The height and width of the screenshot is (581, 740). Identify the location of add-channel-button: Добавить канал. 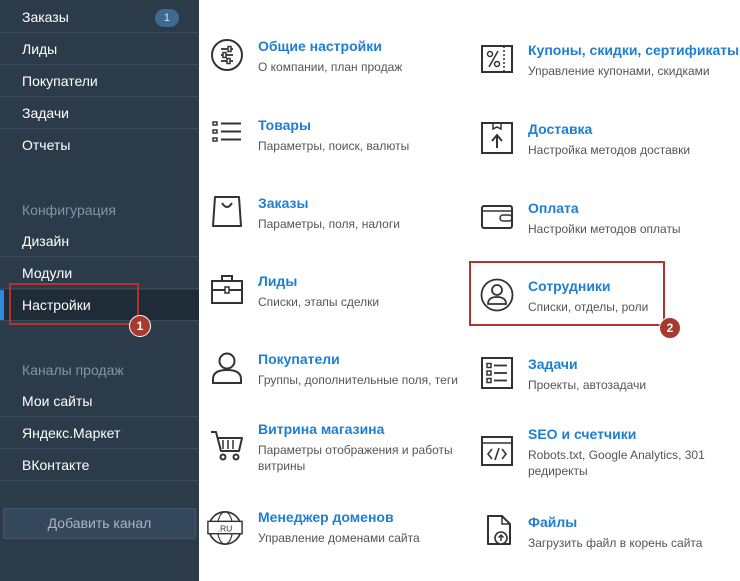
(99, 523).